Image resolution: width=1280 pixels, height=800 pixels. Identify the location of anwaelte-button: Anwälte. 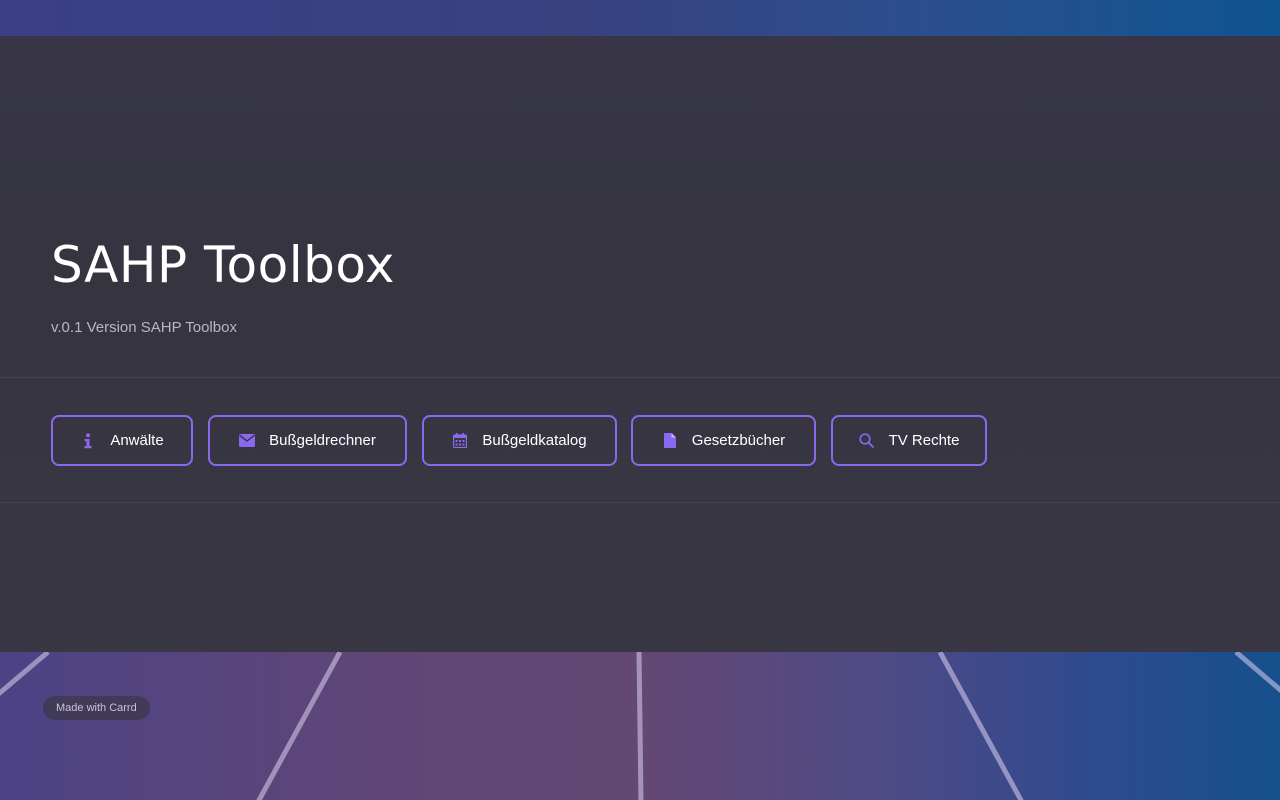
(122, 440).